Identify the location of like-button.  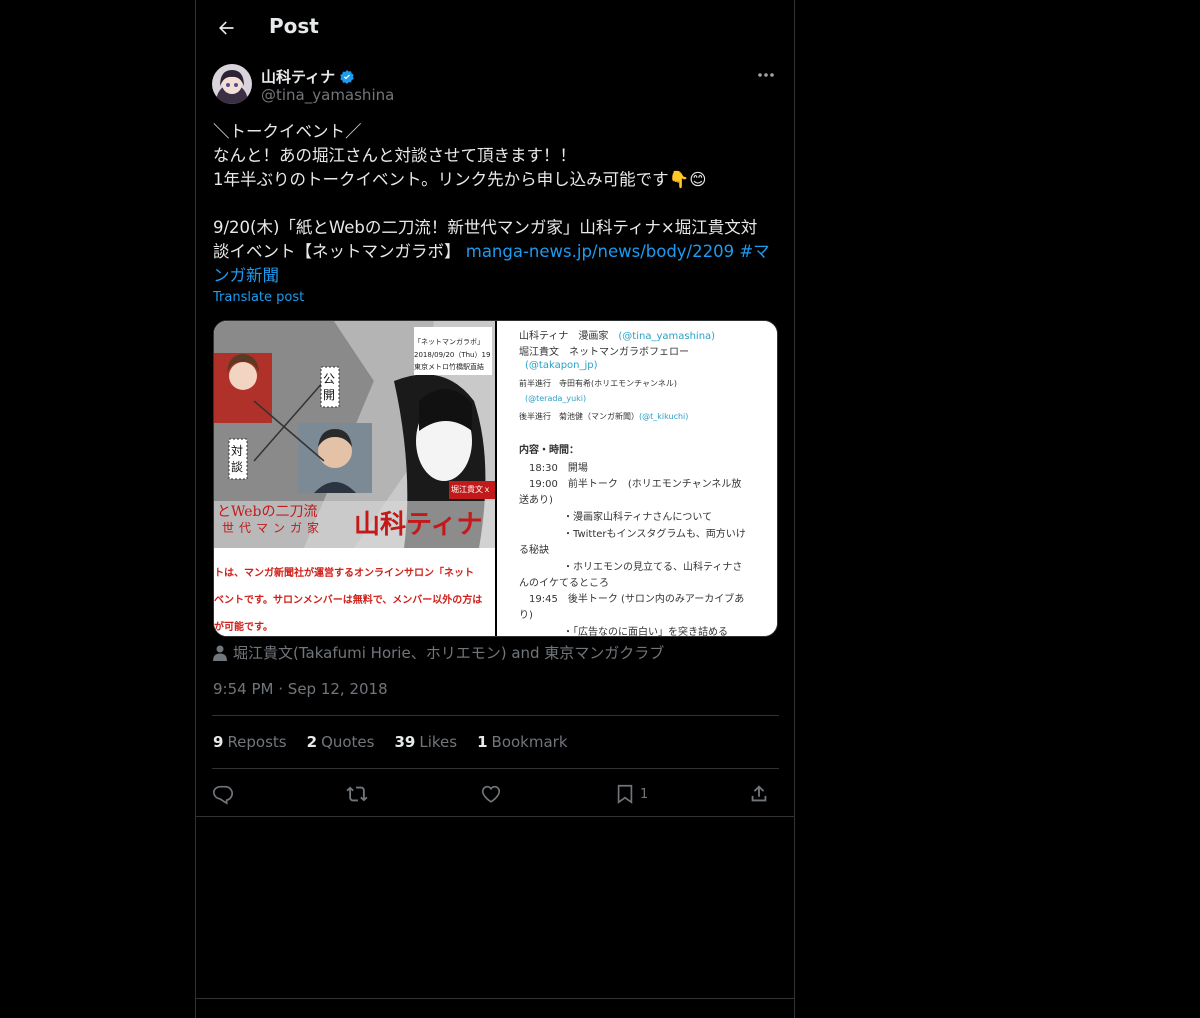
(491, 794).